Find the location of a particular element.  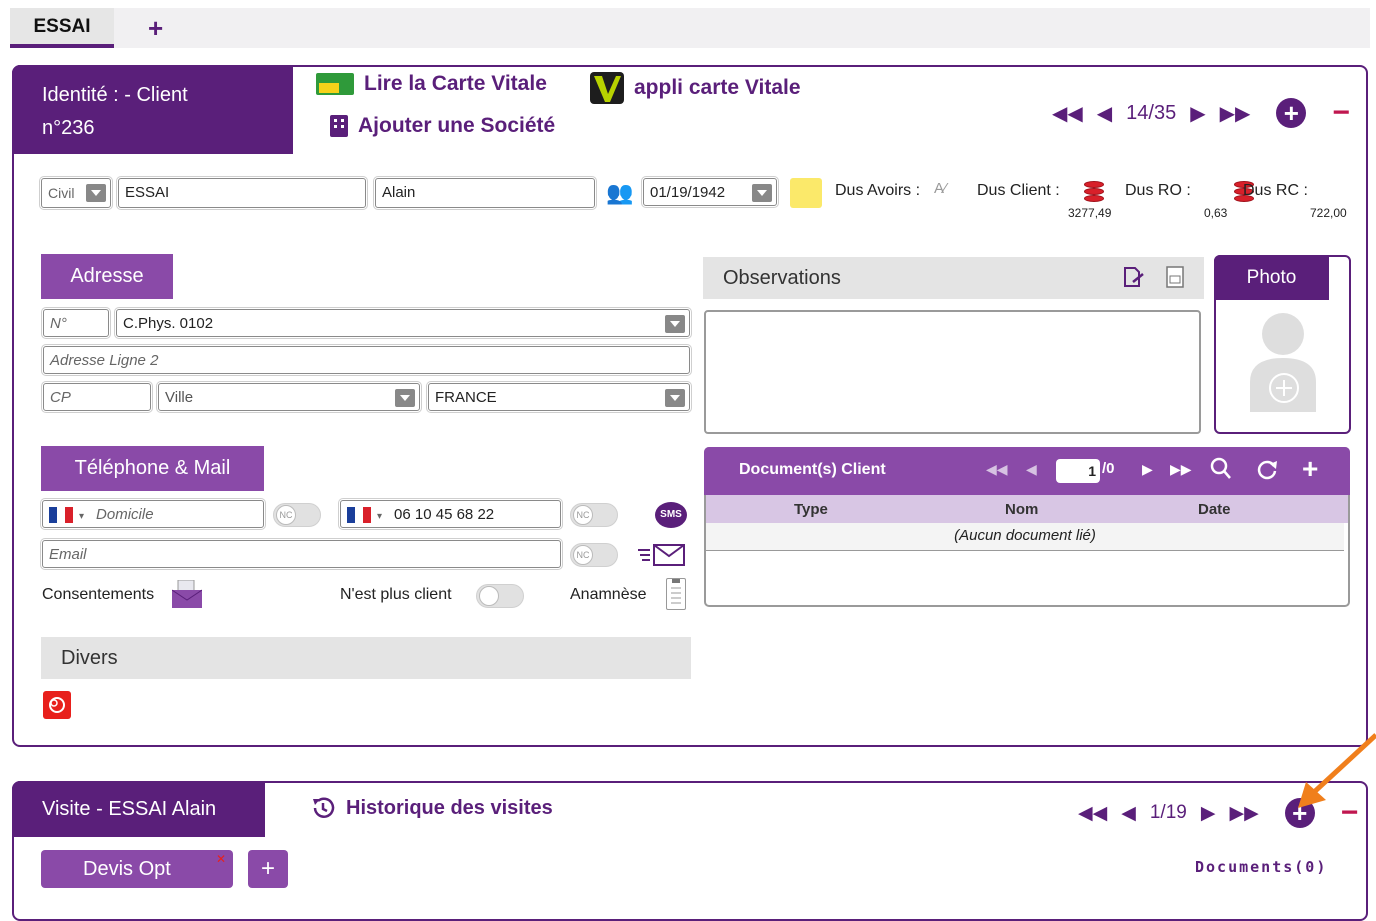

mobile-phone-nc-toggle: NC is located at coordinates (594, 515).